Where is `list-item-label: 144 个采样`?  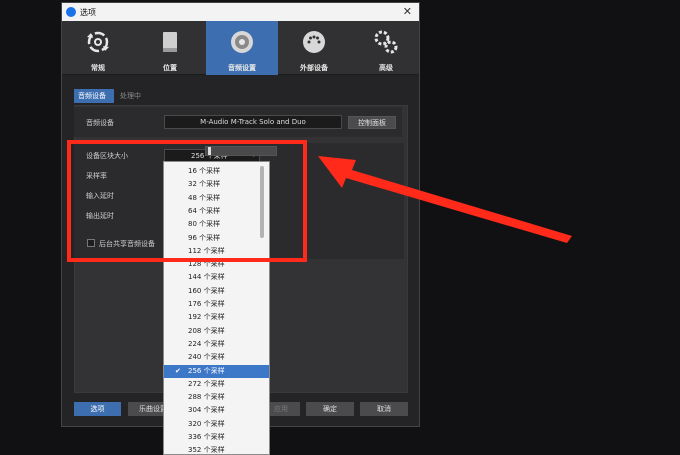 list-item-label: 144 个采样 is located at coordinates (206, 277).